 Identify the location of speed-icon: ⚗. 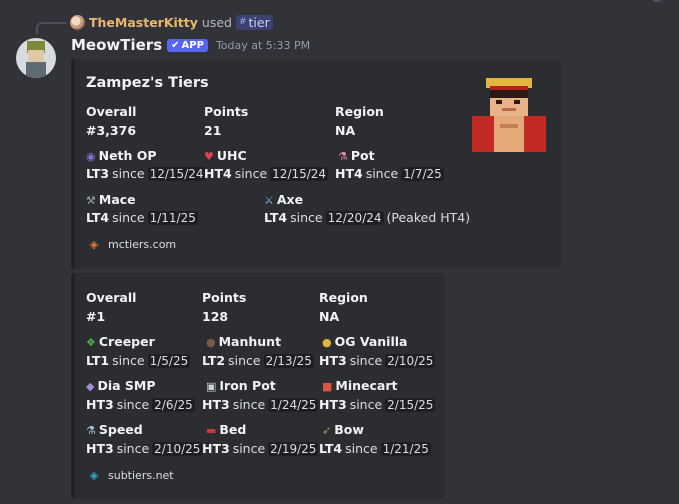
(91, 430).